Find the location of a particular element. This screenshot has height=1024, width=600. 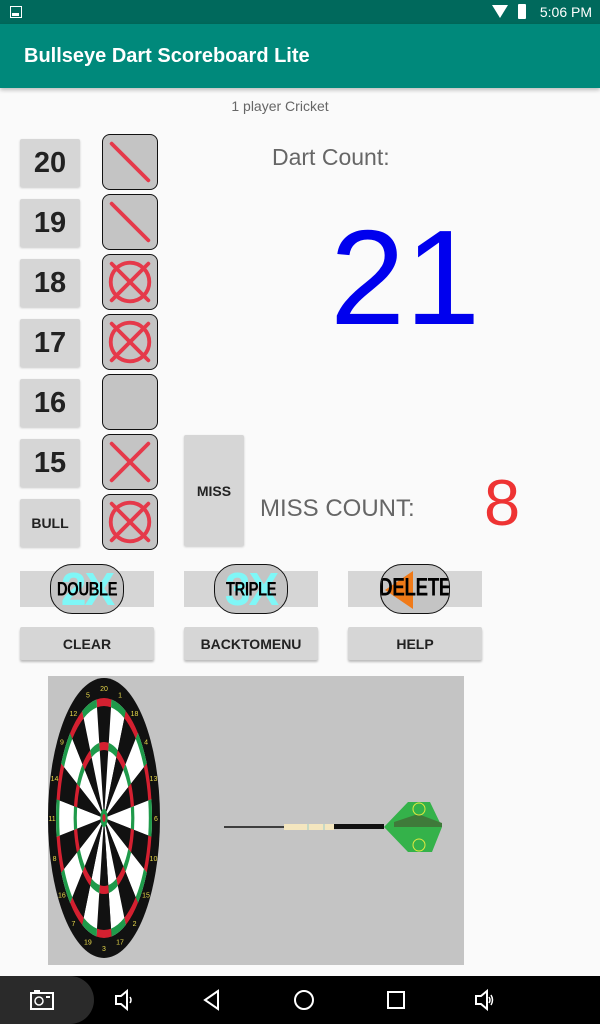

board-number: 12 is located at coordinates (74, 714).